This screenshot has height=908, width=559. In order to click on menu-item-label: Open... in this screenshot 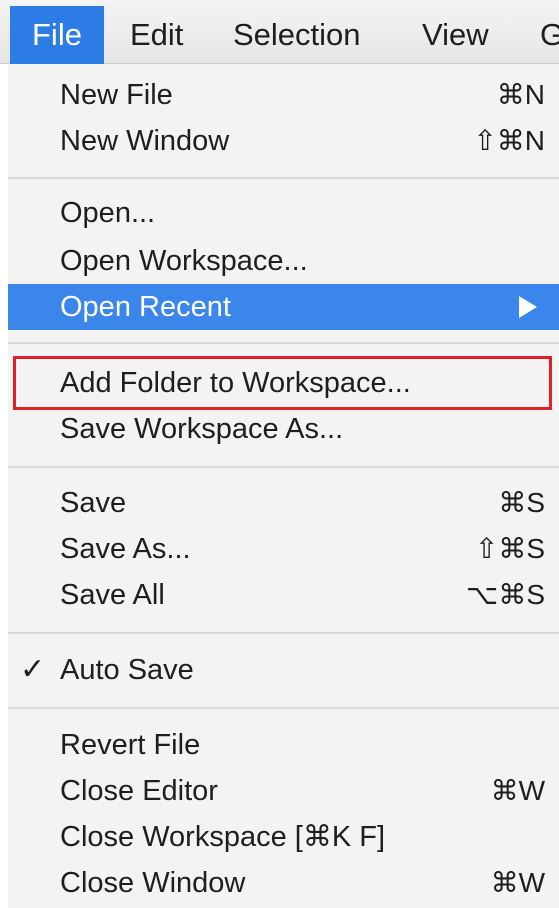, I will do `click(108, 213)`.